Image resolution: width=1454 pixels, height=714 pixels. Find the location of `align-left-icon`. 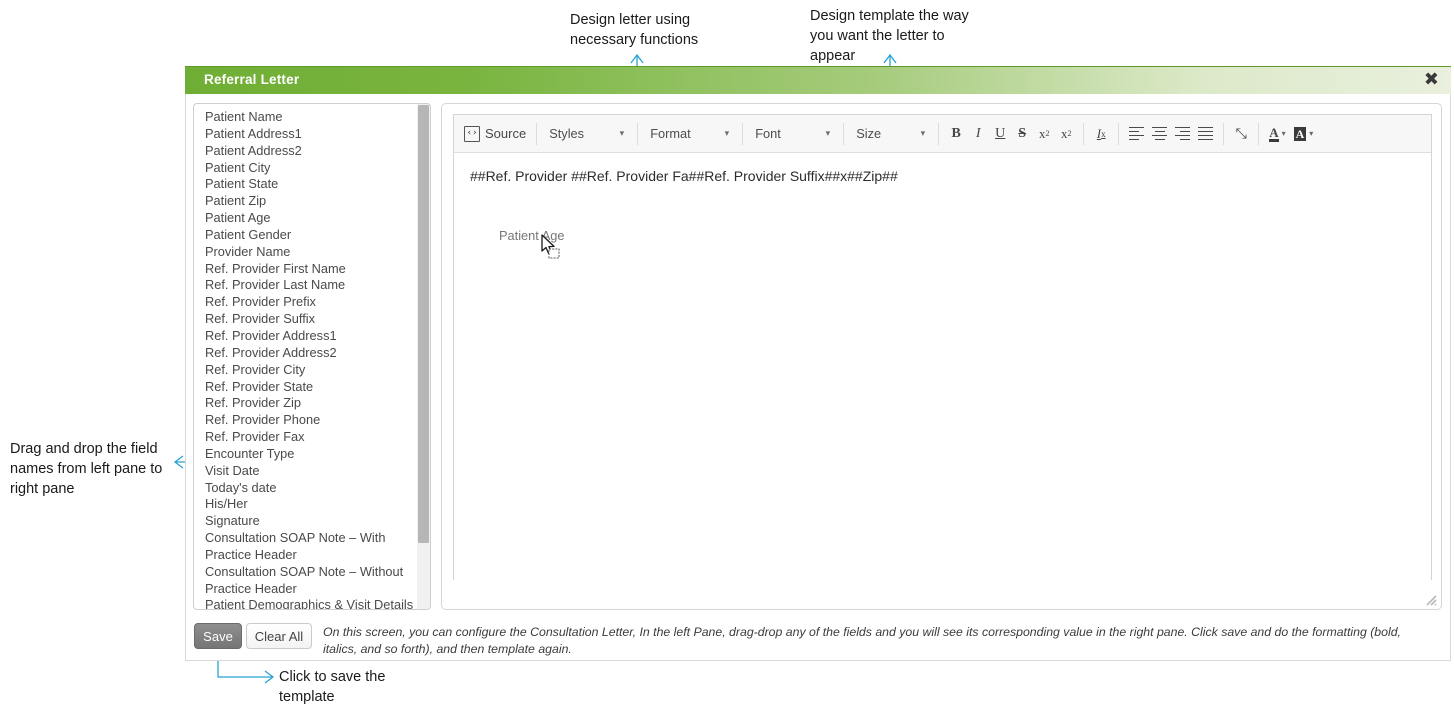

align-left-icon is located at coordinates (1137, 133).